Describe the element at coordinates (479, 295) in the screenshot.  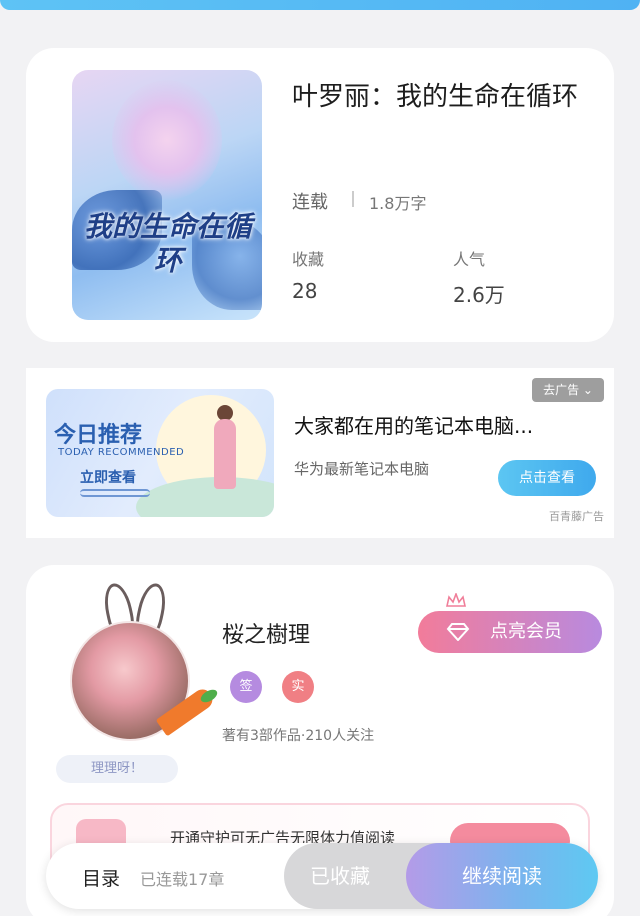
I see `popularity-value: 2.6万` at that location.